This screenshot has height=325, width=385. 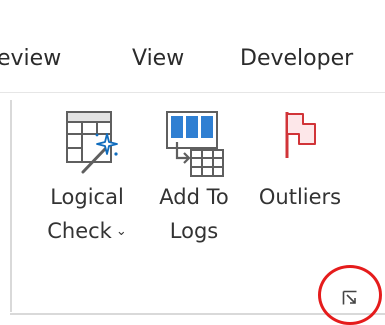 I want to click on tab-review: eview, so click(x=30, y=59).